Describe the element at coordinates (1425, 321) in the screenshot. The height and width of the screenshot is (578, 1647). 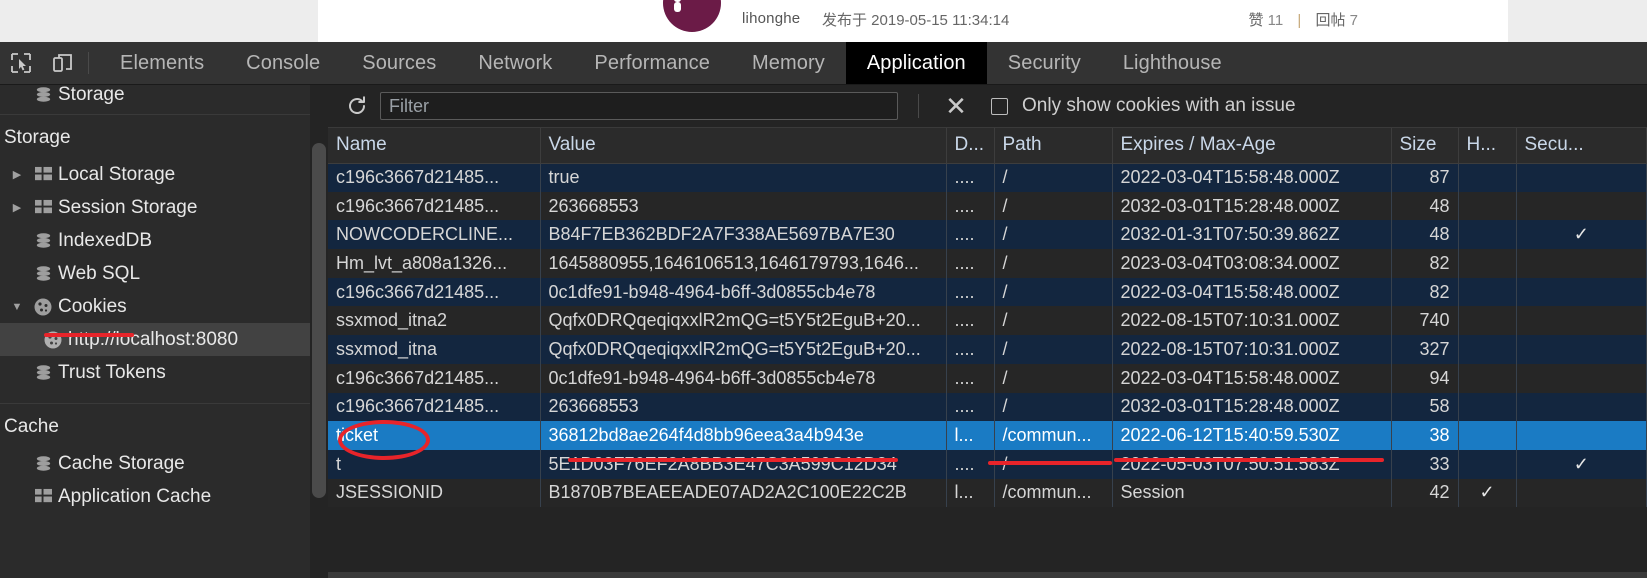
I see `cell-size: 740` at that location.